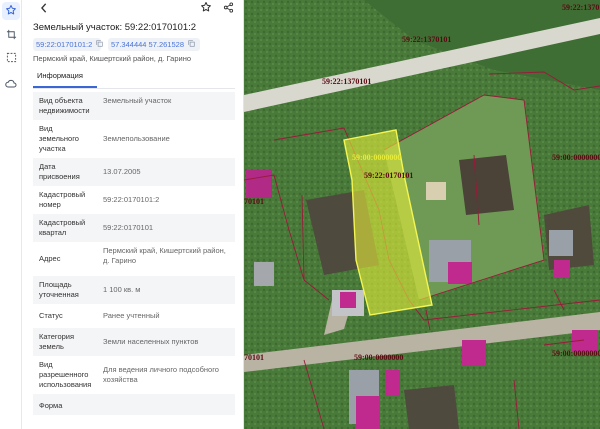  I want to click on table-row: Кадастровый номер 59:22:0170101:2, so click(134, 200).